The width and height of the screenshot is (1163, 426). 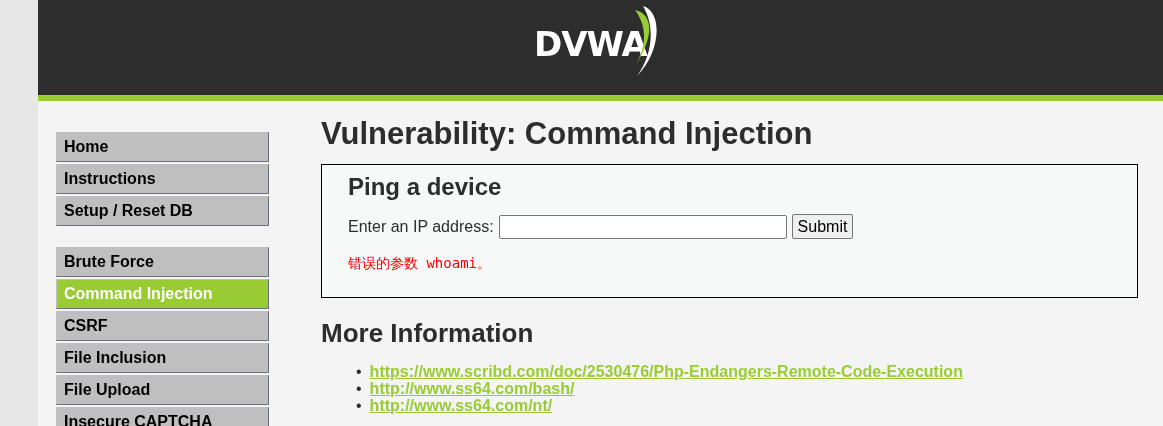 I want to click on menu-item: Brute Force, so click(x=162, y=262).